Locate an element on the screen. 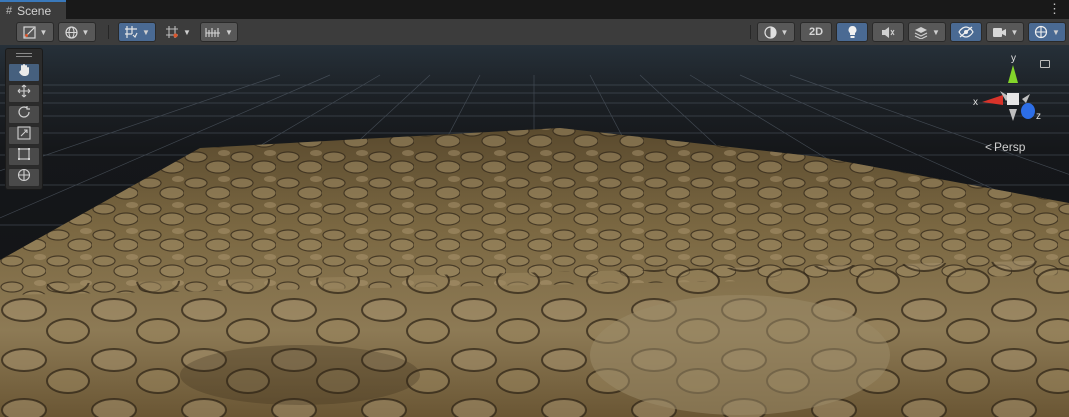  z-axis-label: z is located at coordinates (1038, 116).